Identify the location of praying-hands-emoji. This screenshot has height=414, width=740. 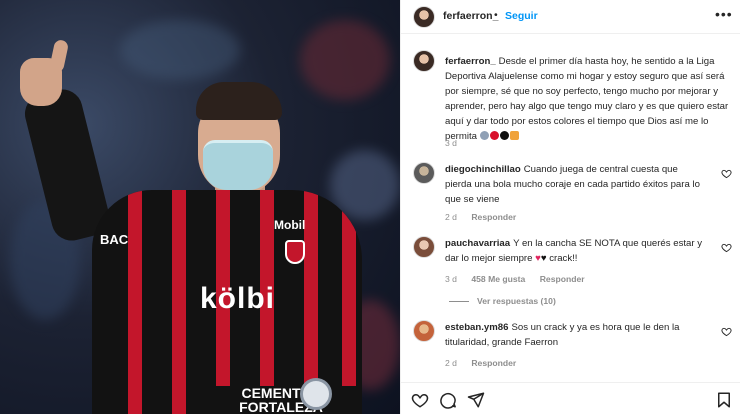
(484, 135).